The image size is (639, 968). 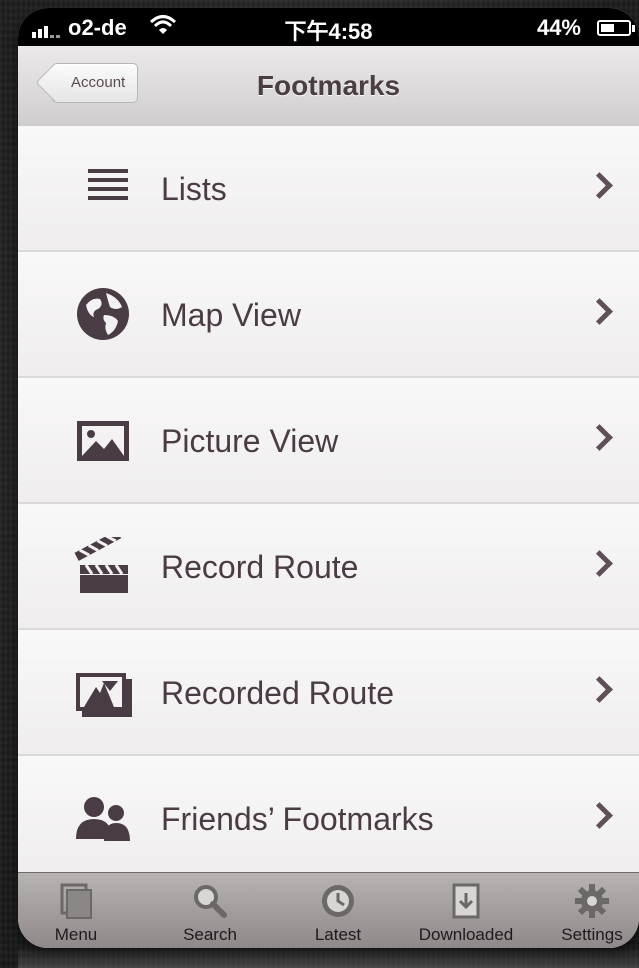 What do you see at coordinates (103, 818) in the screenshot?
I see `people-icon` at bounding box center [103, 818].